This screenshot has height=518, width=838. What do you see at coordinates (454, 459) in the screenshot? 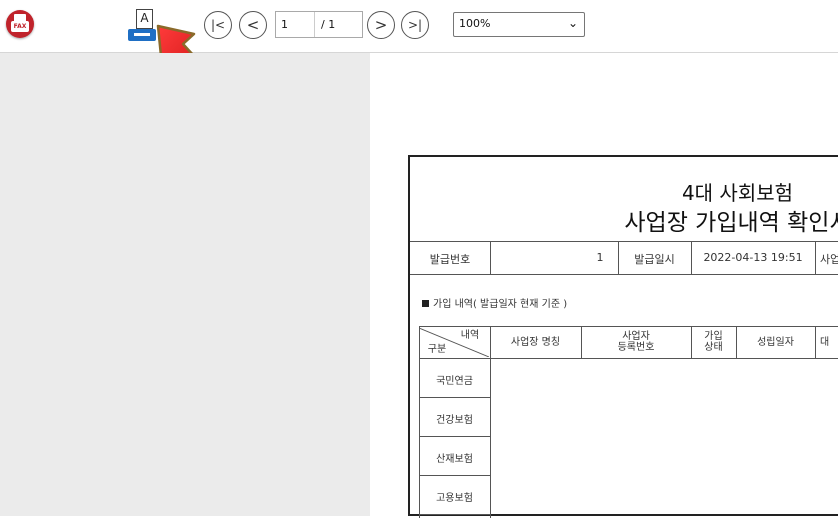
I see `row-industrial-accident: 산재보험` at bounding box center [454, 459].